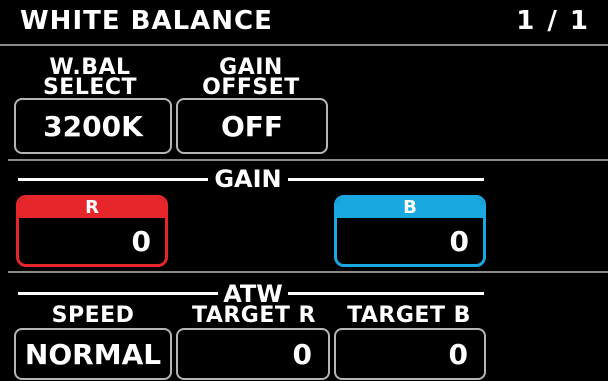  I want to click on target-r-label: TARGET R, so click(254, 315).